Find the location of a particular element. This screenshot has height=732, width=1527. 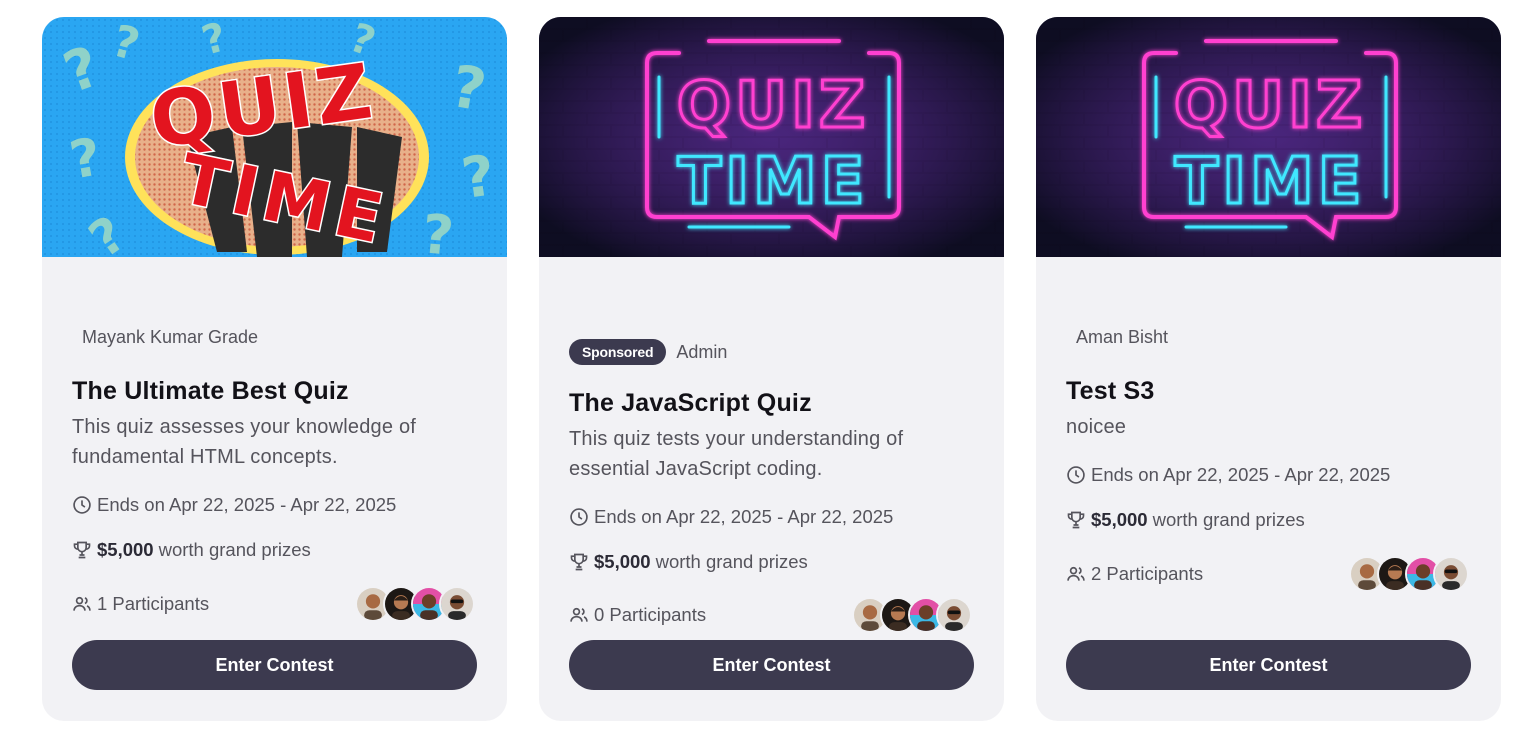

quiz-title: Test S3 is located at coordinates (1110, 391).